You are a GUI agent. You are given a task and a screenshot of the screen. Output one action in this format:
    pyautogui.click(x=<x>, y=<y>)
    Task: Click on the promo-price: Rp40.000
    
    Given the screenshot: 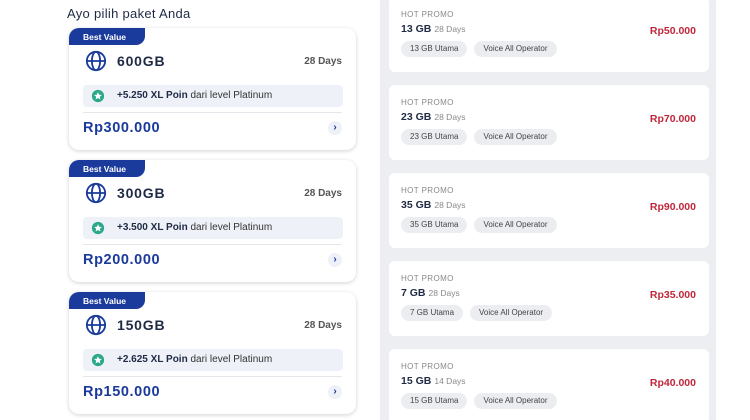 What is the action you would take?
    pyautogui.click(x=672, y=383)
    